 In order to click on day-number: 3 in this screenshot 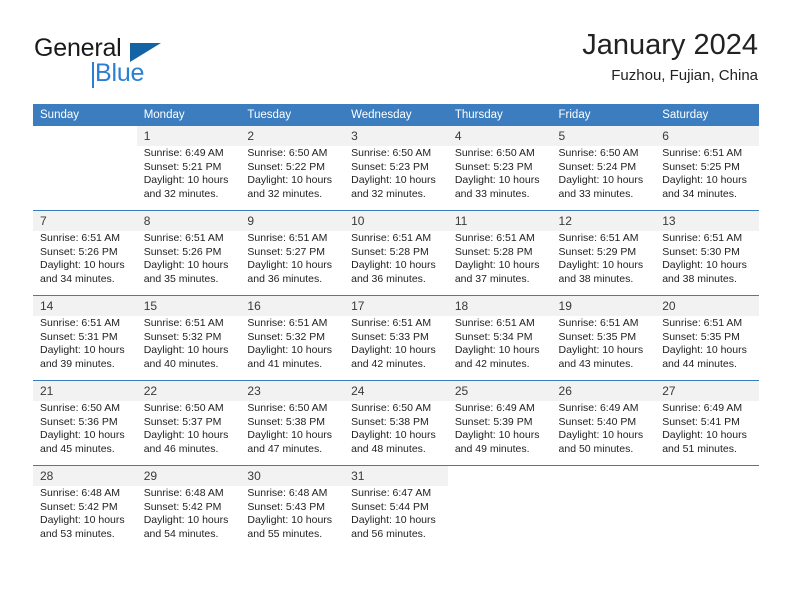, I will do `click(396, 136)`.